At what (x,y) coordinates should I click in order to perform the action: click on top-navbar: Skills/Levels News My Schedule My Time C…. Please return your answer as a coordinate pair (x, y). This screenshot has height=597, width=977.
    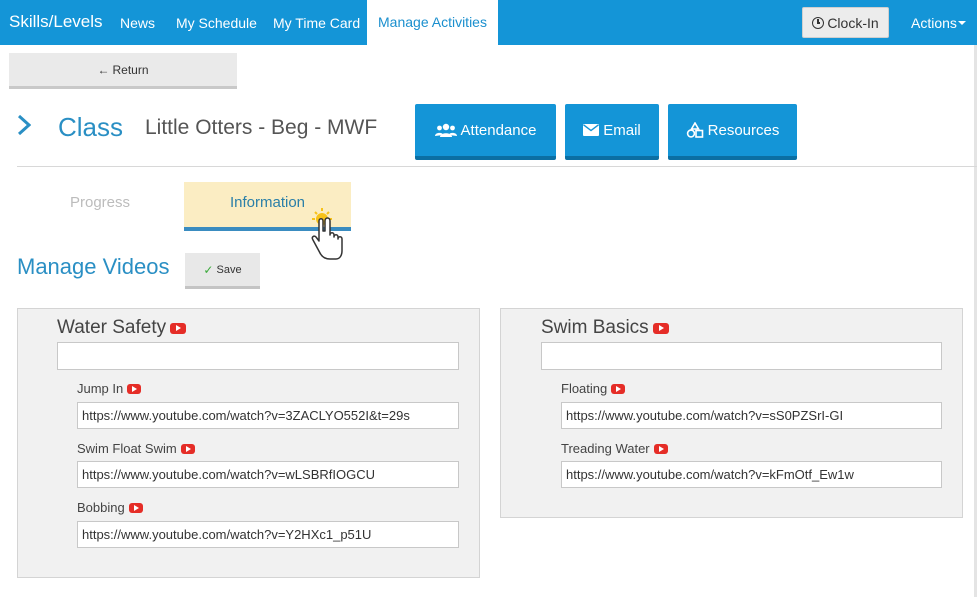
    Looking at the image, I should click on (488, 22).